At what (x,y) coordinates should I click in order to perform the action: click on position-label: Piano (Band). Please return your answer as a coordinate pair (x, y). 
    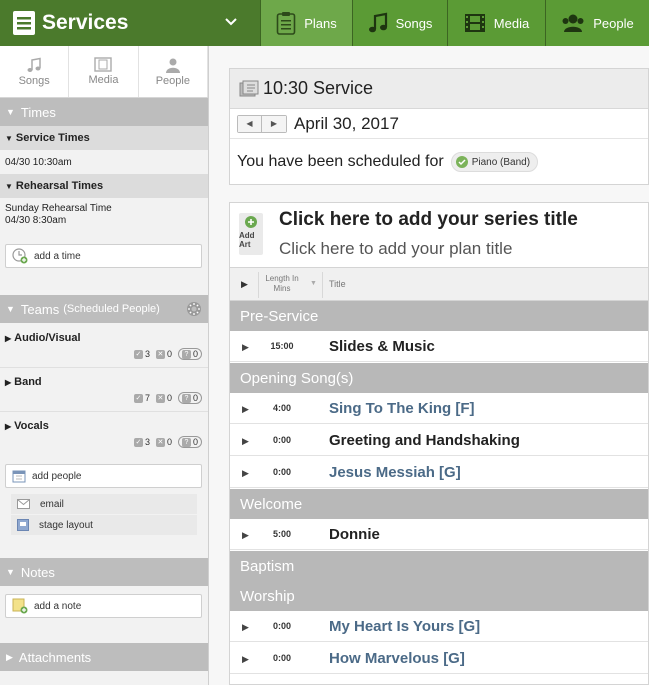
    Looking at the image, I should click on (501, 162).